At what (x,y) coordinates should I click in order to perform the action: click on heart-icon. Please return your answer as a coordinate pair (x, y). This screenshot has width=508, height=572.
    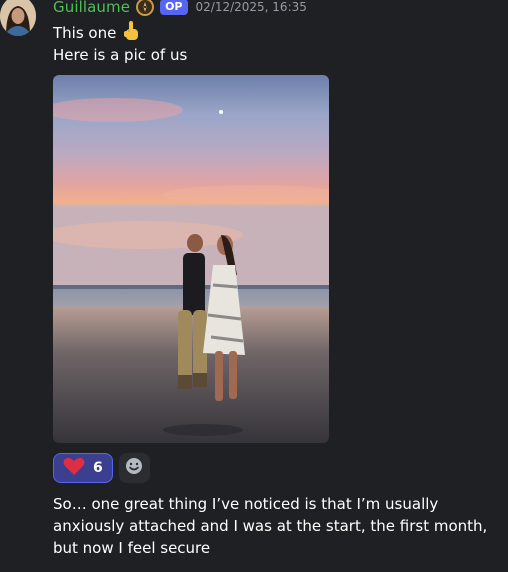
    Looking at the image, I should click on (74, 468).